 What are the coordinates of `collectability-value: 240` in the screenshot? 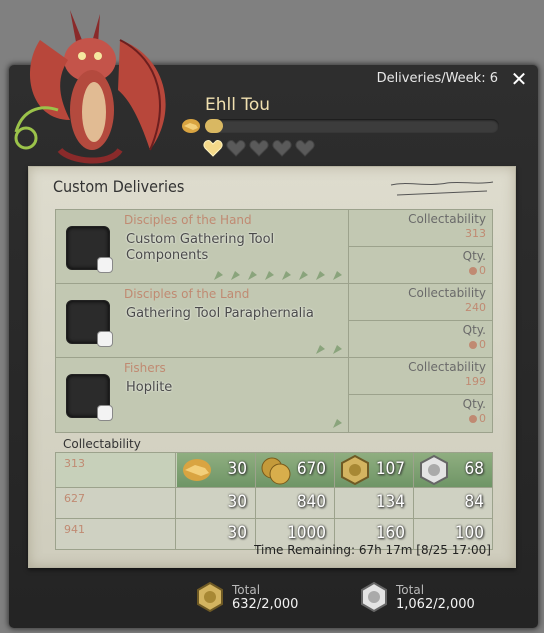 It's located at (475, 307).